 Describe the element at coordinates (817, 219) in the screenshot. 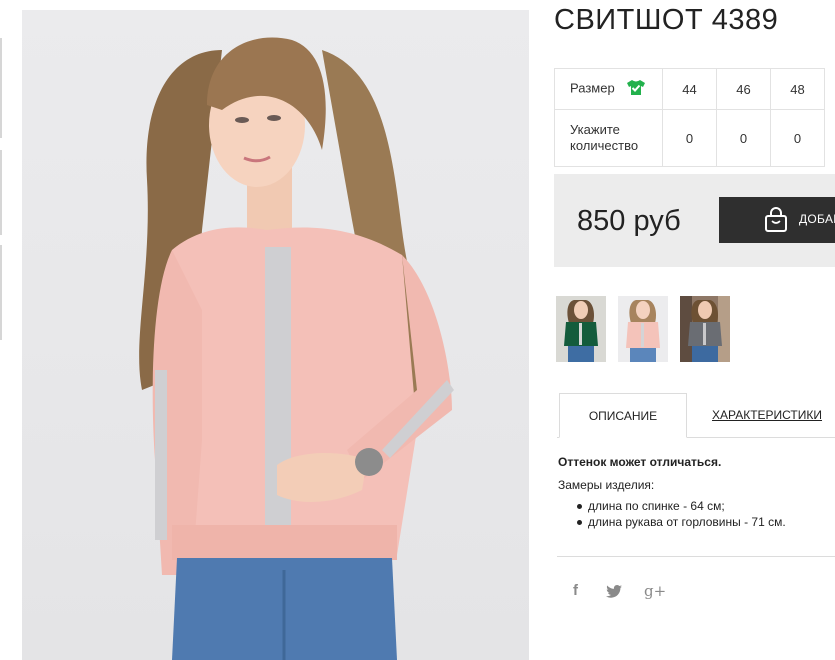

I see `add-to-cart-label: ДОБАВИТЬ В КОРЗИНУ` at that location.